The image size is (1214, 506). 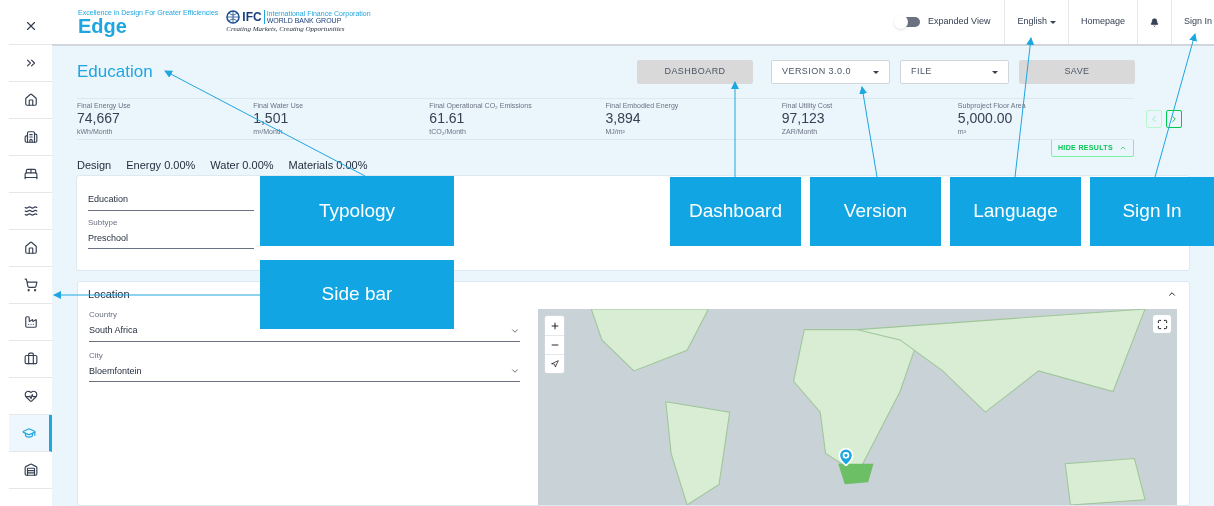 I want to click on fullscreen-icon, so click(x=1162, y=324).